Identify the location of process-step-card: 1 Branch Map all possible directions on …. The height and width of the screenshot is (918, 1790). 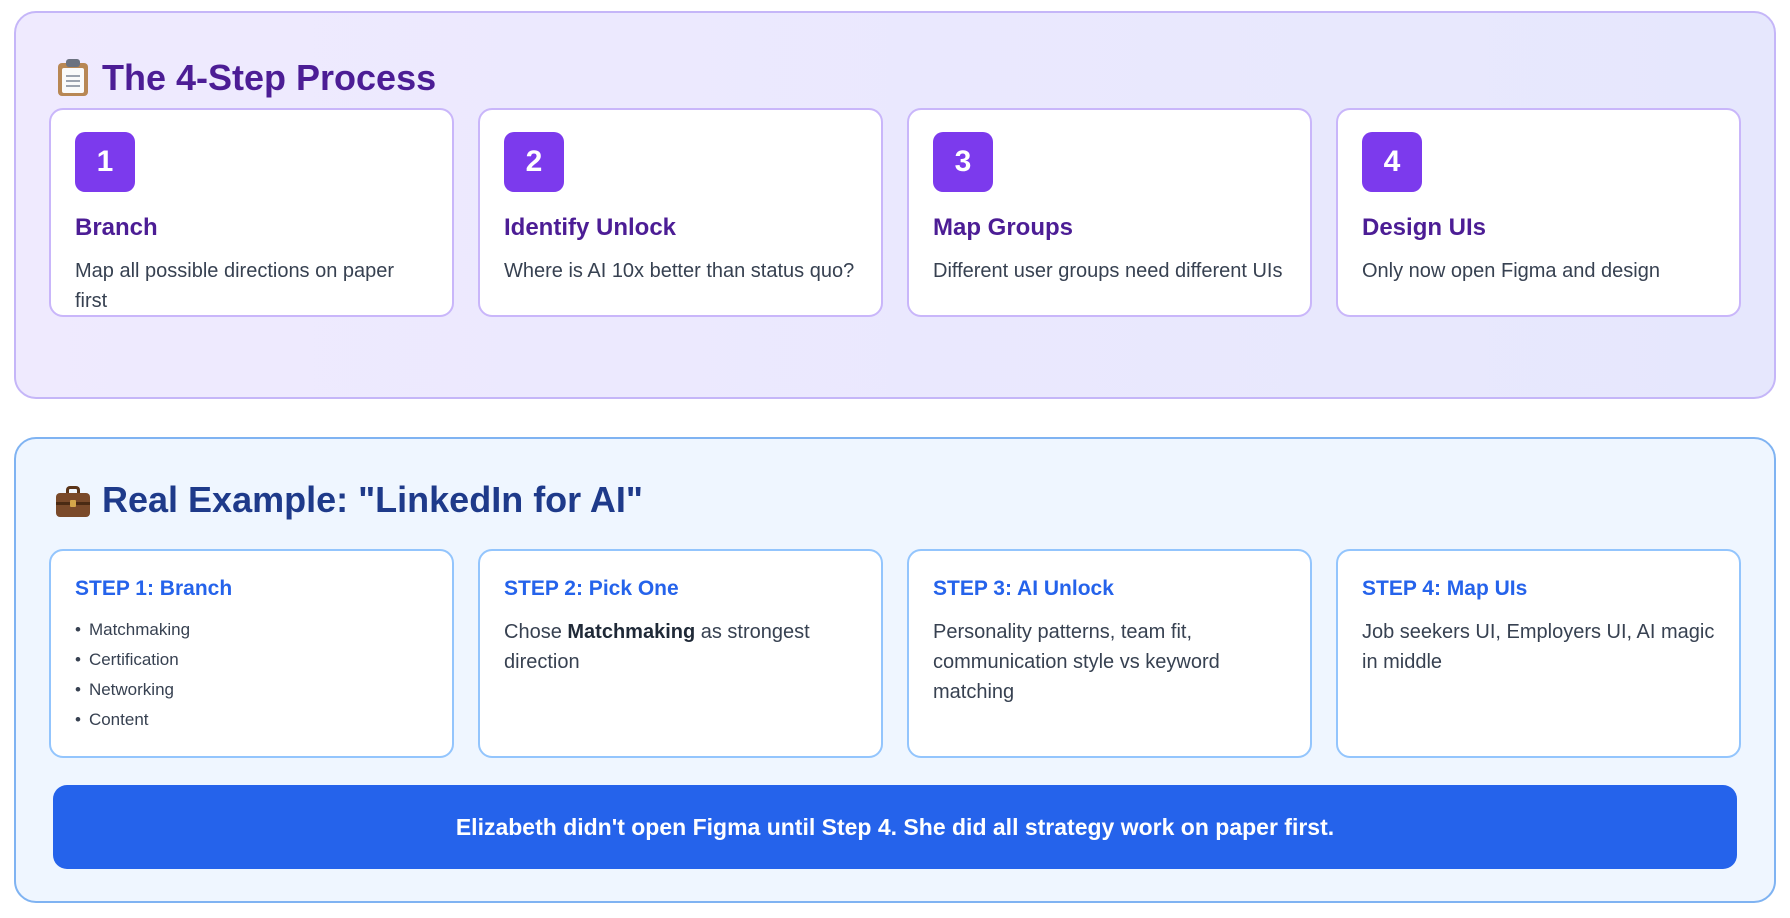
(251, 212).